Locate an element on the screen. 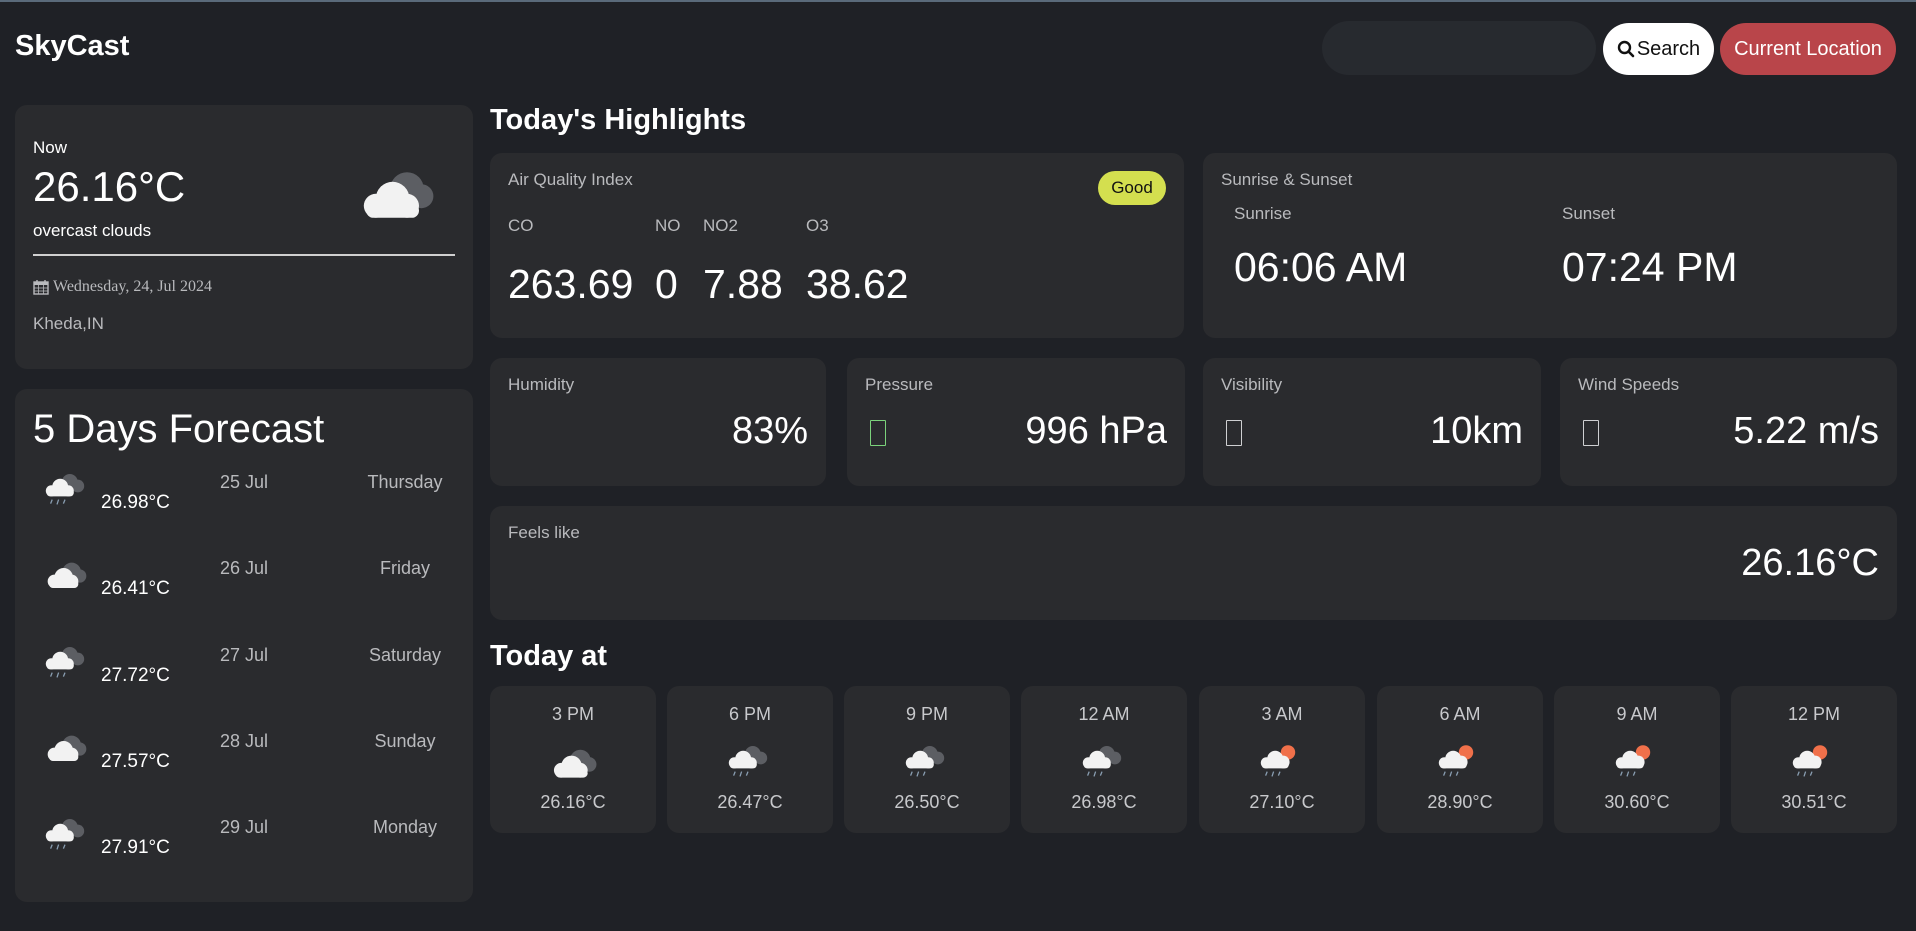 The width and height of the screenshot is (1916, 931). hourly-card: 9 PM 26.50°C is located at coordinates (927, 759).